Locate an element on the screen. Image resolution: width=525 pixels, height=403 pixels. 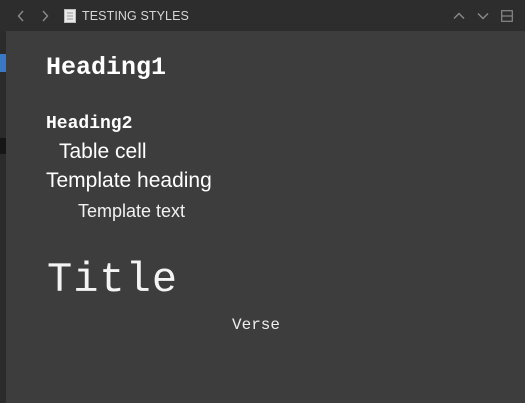
pane-button is located at coordinates (507, 15).